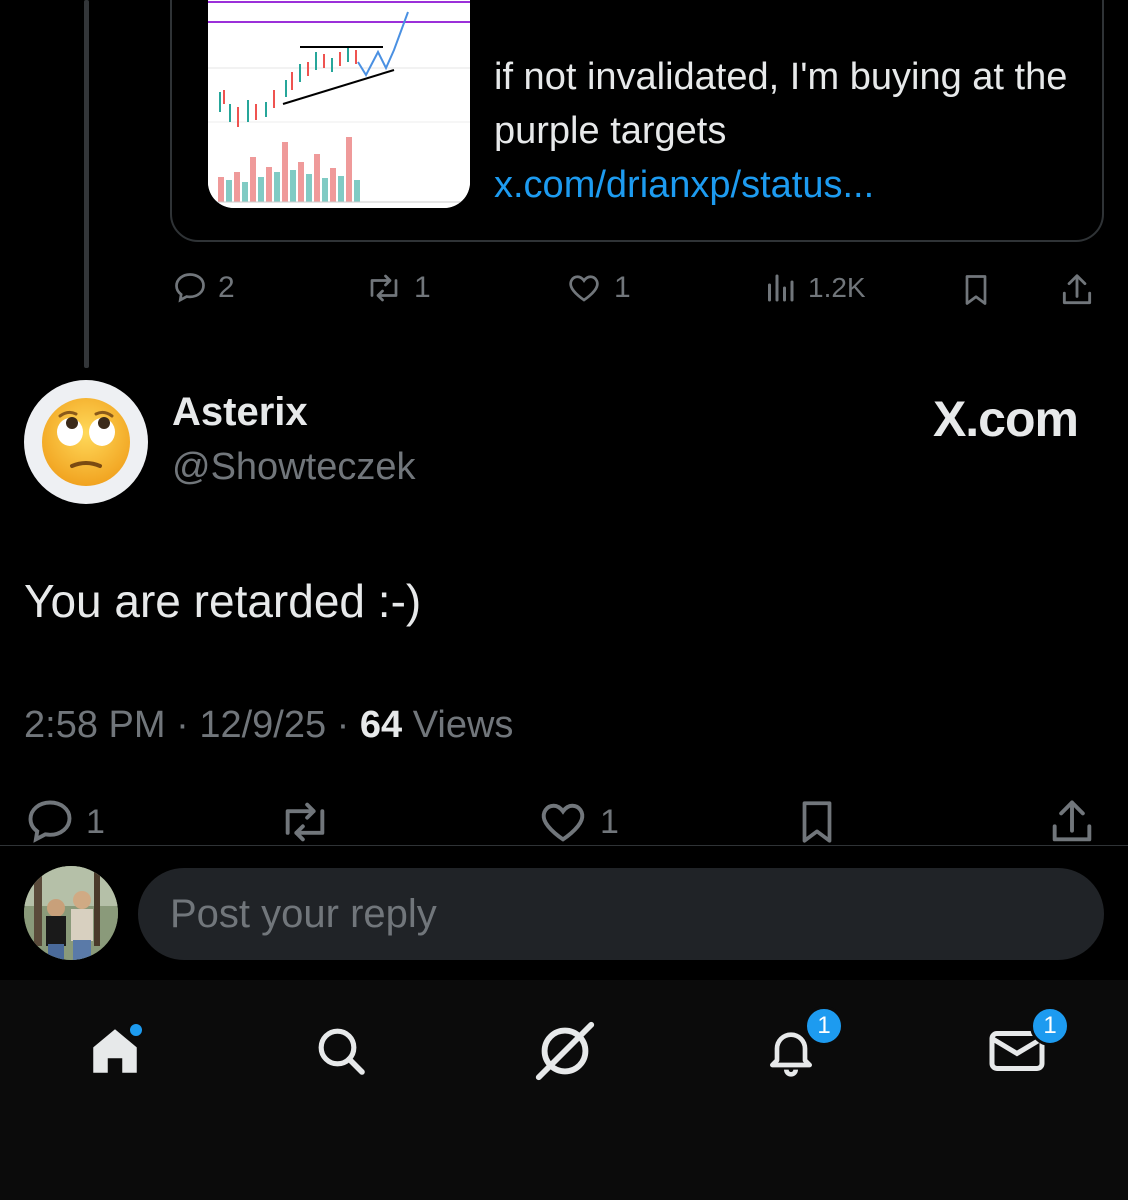 This screenshot has width=1128, height=1200. What do you see at coordinates (824, 1026) in the screenshot?
I see `notifications-badge: 1` at bounding box center [824, 1026].